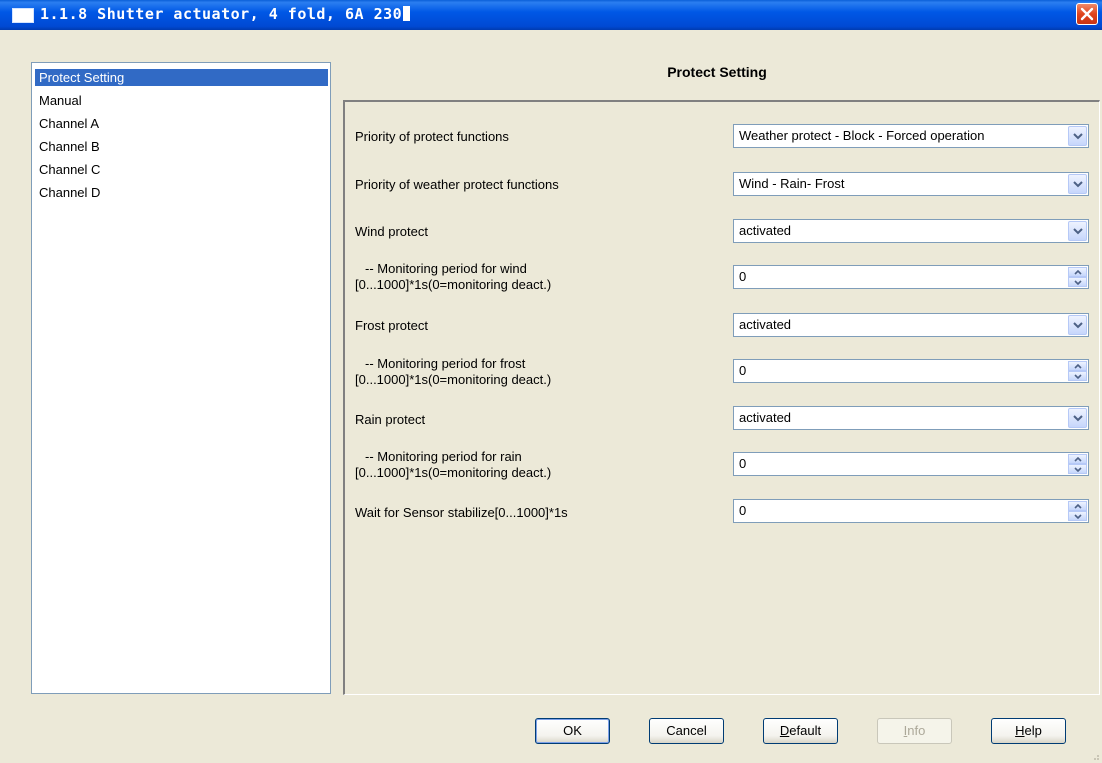  I want to click on rain-monitoring-label-line1: -- Monitoring period for rain, so click(443, 456).